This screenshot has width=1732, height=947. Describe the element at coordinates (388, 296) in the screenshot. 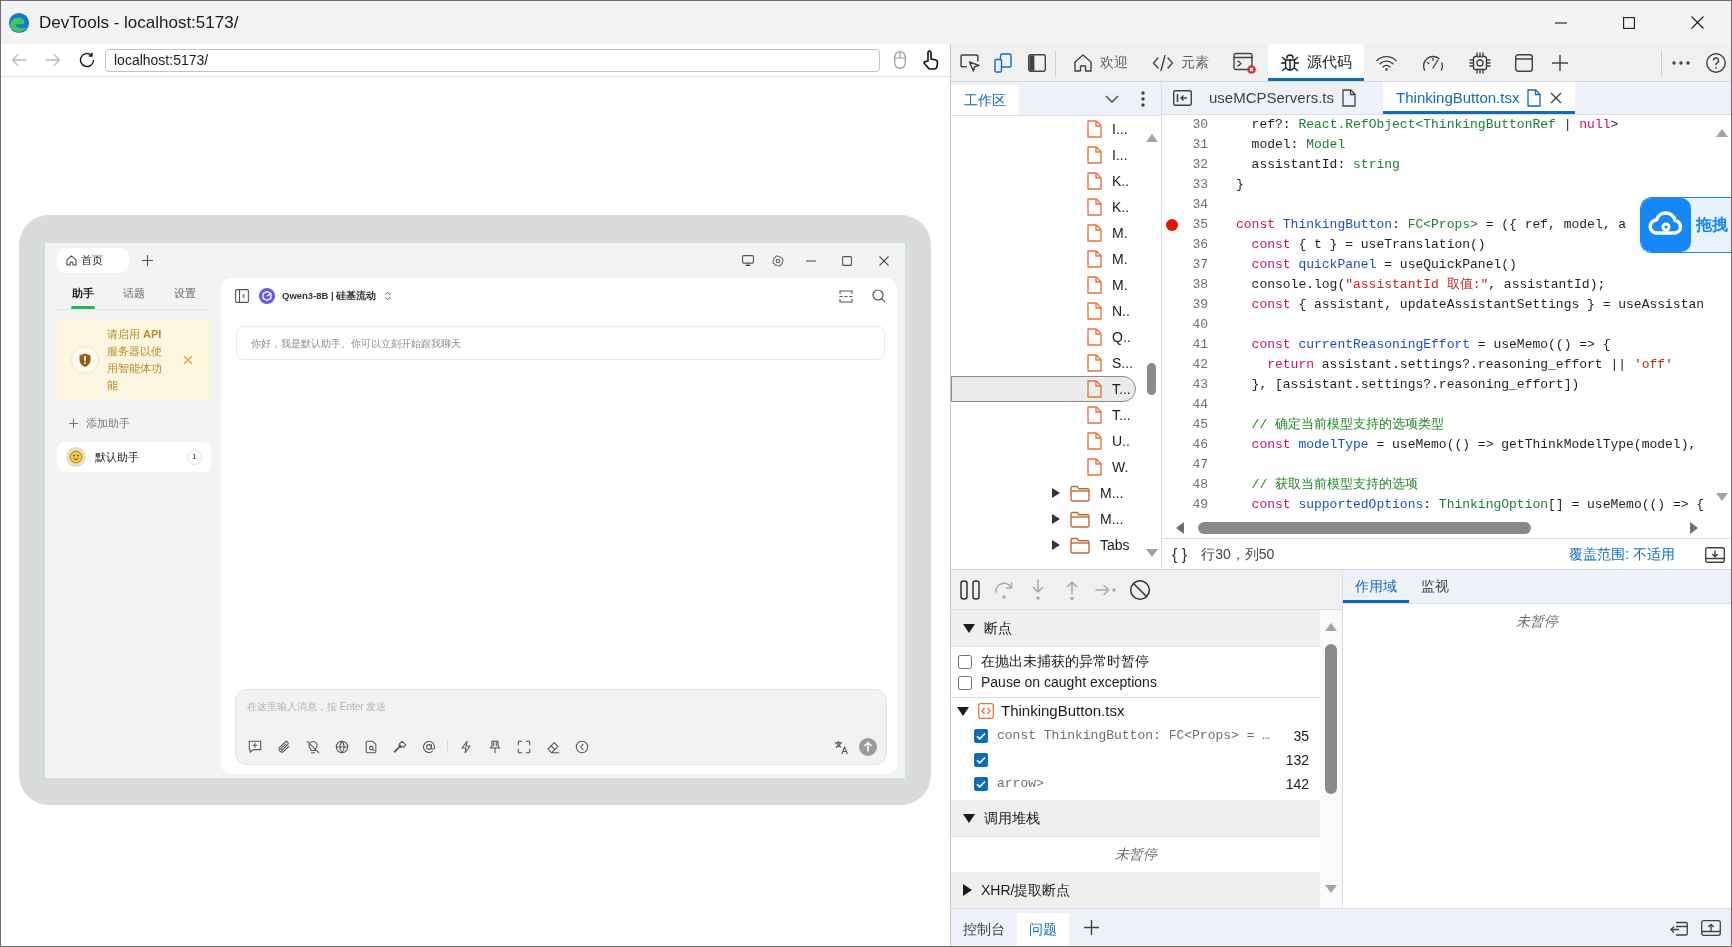

I see `chevron-up-down-icon` at that location.